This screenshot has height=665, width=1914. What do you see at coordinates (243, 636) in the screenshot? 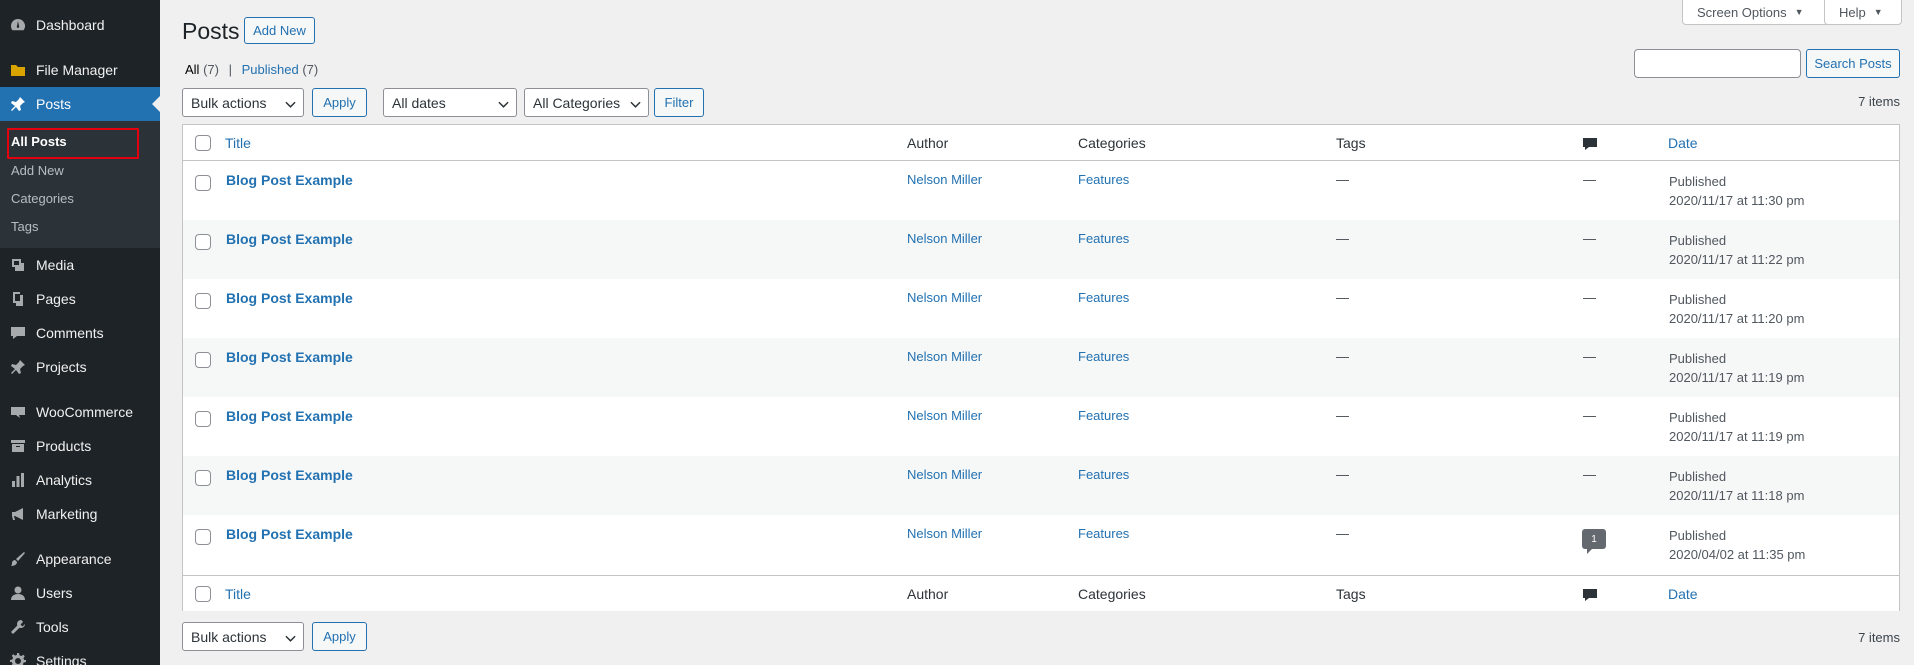
I see `bulk-actions-select-bottom: Bulk actions` at bounding box center [243, 636].